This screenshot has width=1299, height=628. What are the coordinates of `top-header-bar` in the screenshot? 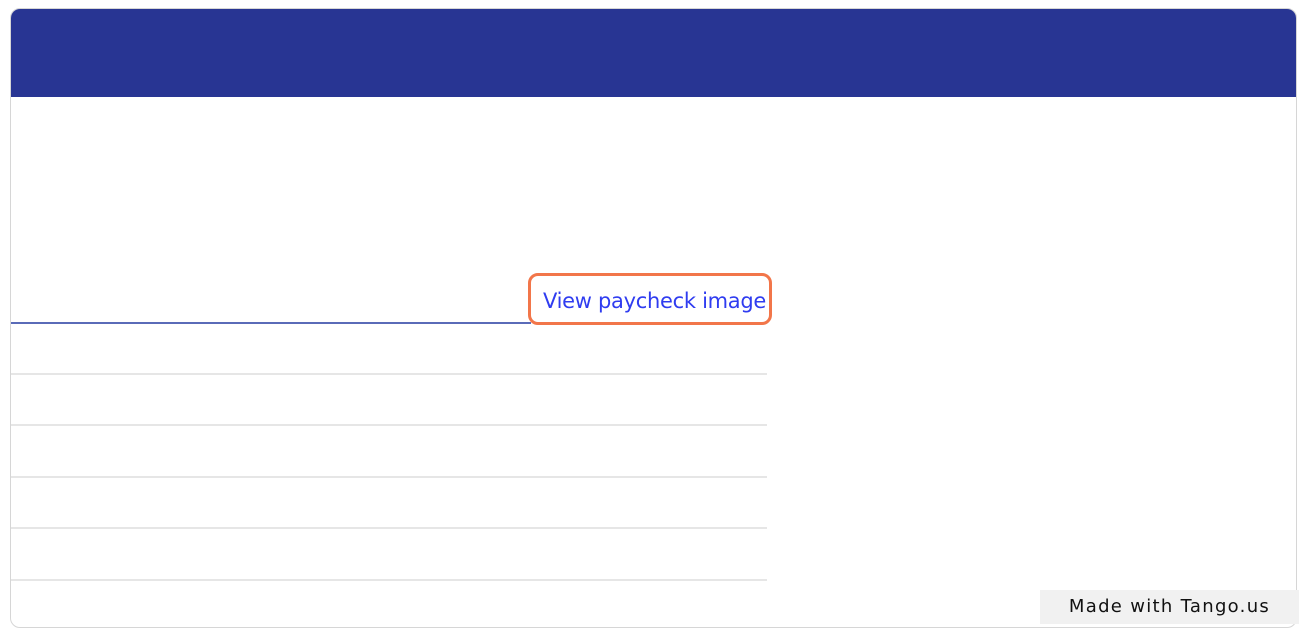 It's located at (653, 53).